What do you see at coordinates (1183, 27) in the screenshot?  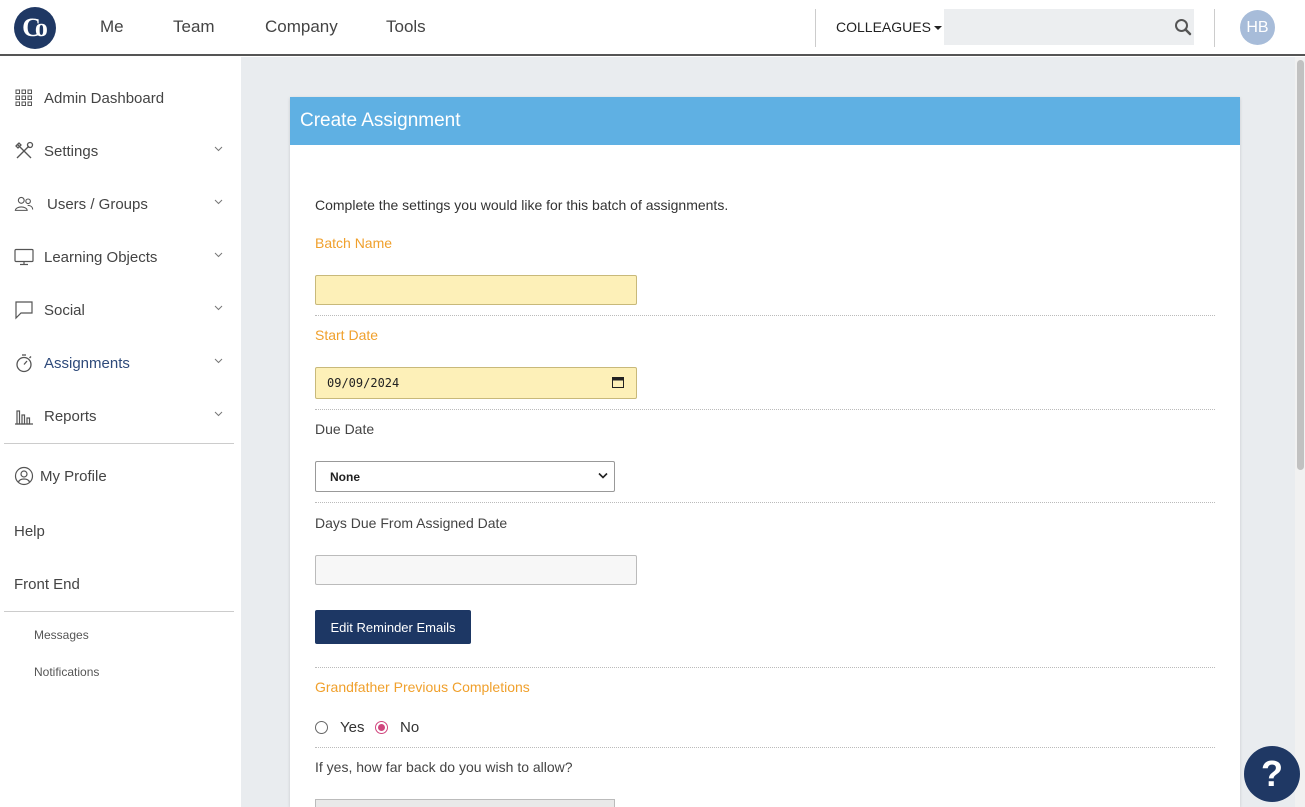 I see `search-icon` at bounding box center [1183, 27].